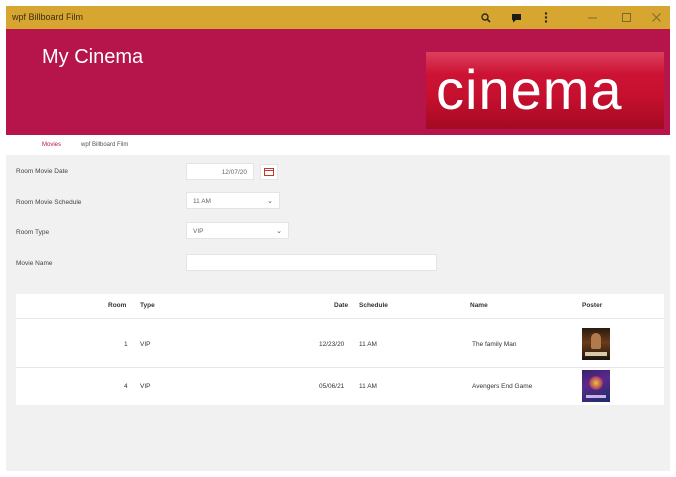  What do you see at coordinates (51, 145) in the screenshot?
I see `breadcrumb-home-link: Movies` at bounding box center [51, 145].